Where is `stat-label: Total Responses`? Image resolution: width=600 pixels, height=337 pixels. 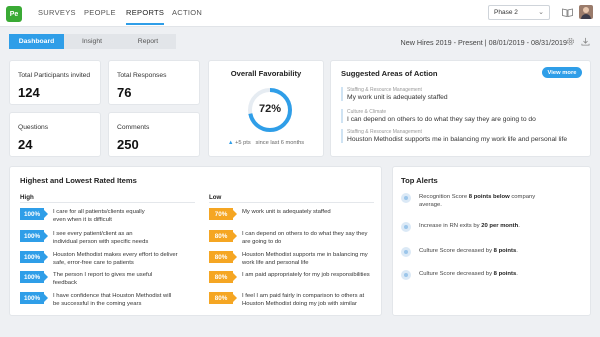 stat-label: Total Responses is located at coordinates (142, 75).